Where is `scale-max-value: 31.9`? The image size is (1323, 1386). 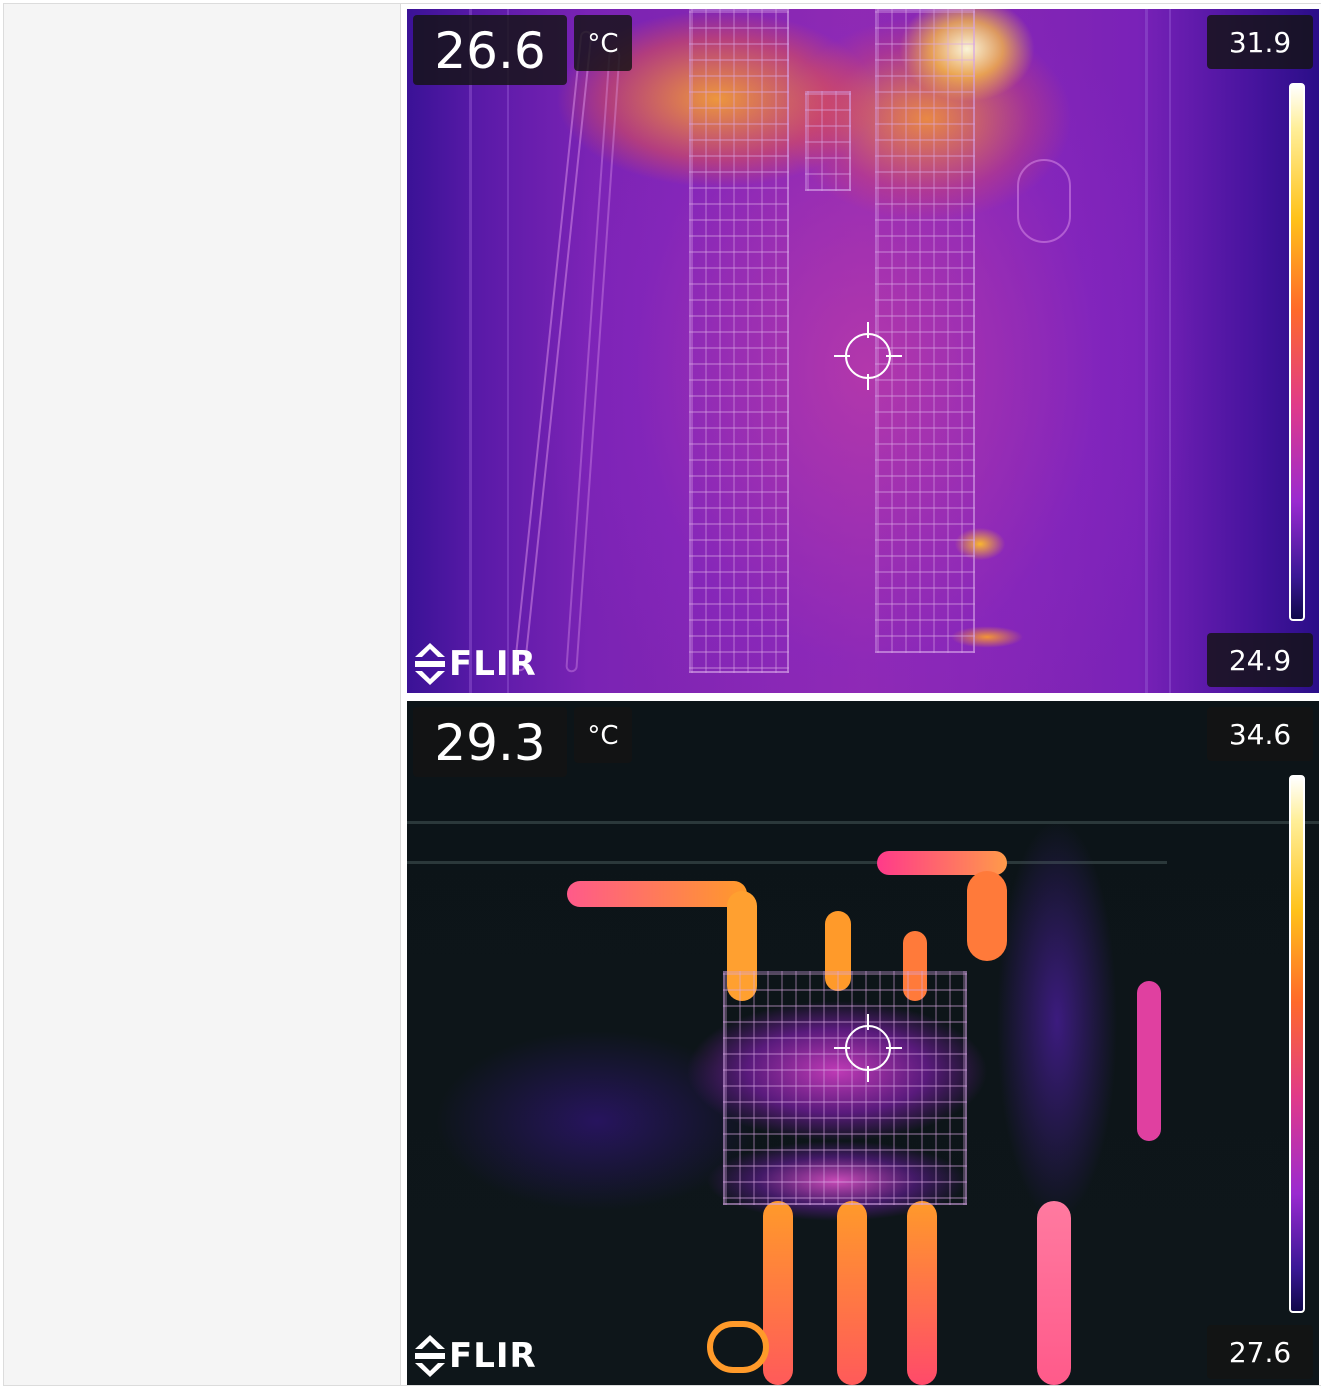
scale-max-value: 31.9 is located at coordinates (1260, 42).